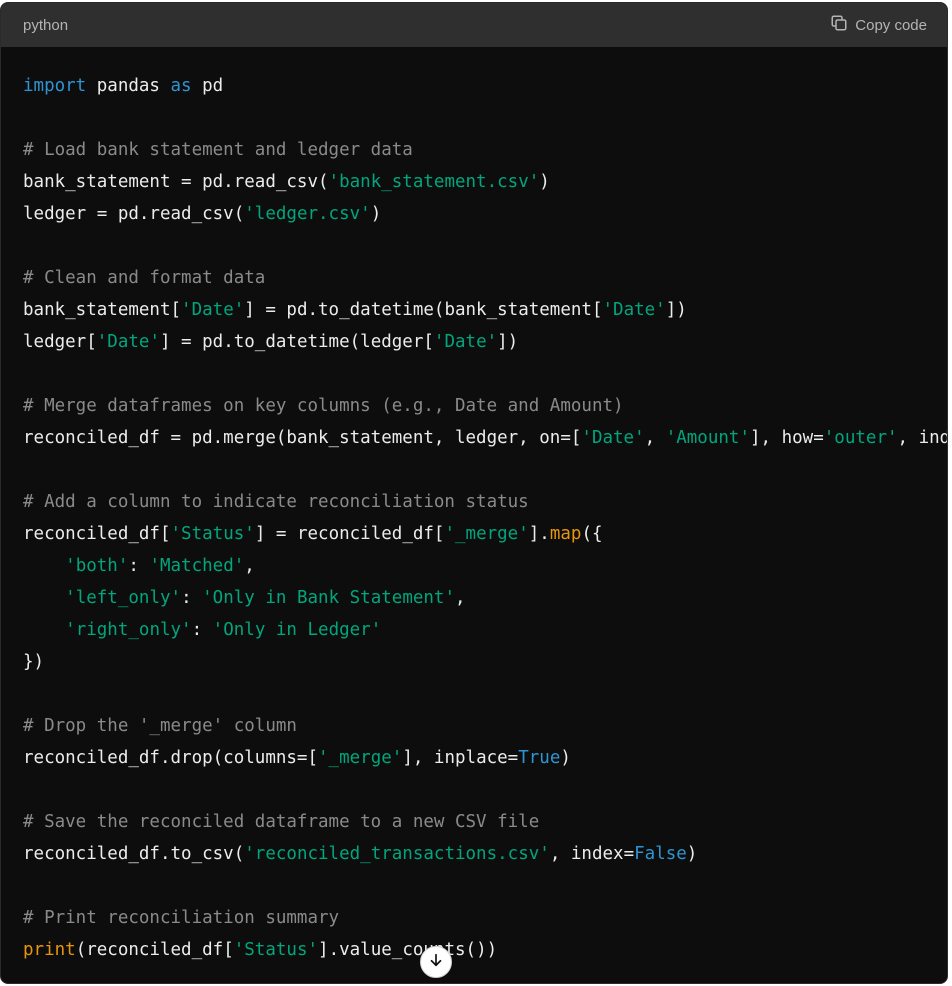 This screenshot has width=952, height=986. Describe the element at coordinates (485, 214) in the screenshot. I see `code-line: ledger = pd.read_csv('ledger.csv')` at that location.